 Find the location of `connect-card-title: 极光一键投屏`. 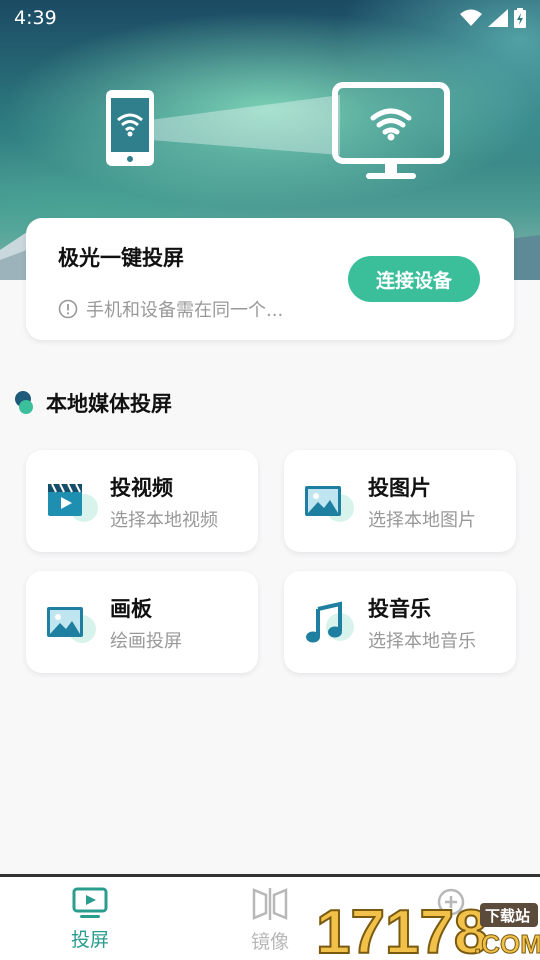

connect-card-title: 极光一键投屏 is located at coordinates (121, 258).